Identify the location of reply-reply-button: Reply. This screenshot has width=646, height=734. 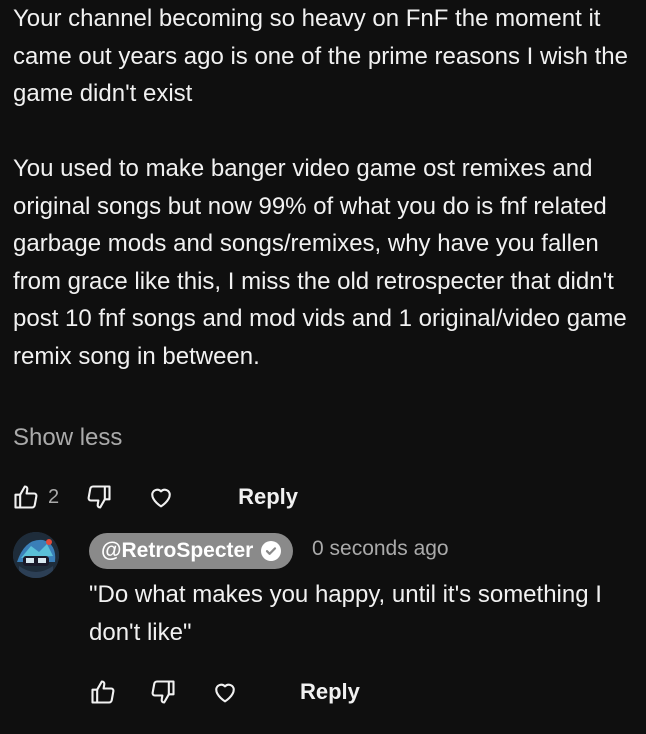
(330, 692).